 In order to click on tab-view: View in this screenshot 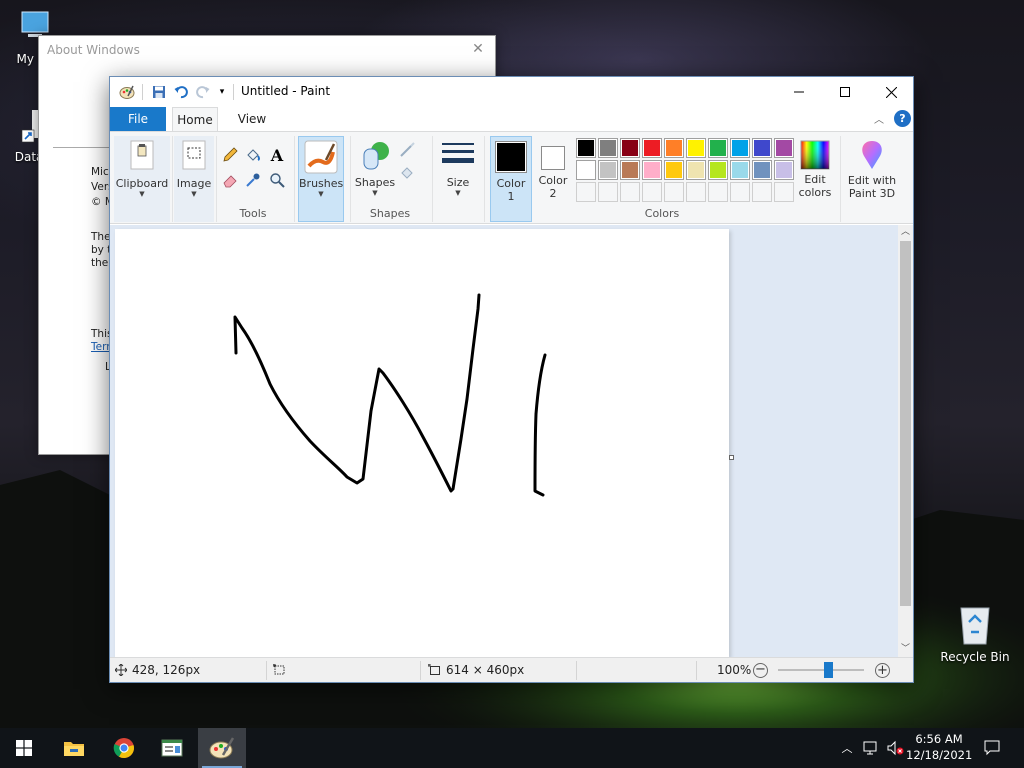, I will do `click(252, 119)`.